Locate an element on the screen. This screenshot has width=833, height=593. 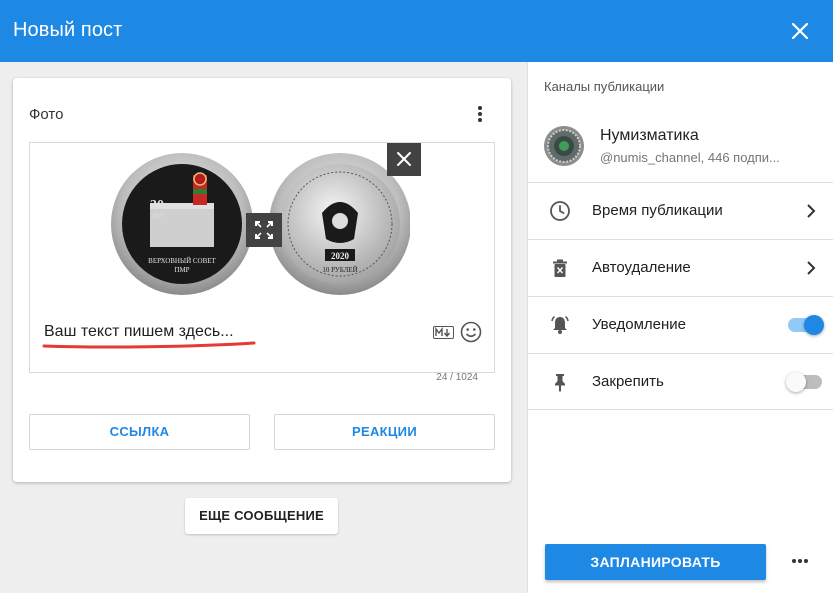
coin-left-number: 30 is located at coordinates (157, 205).